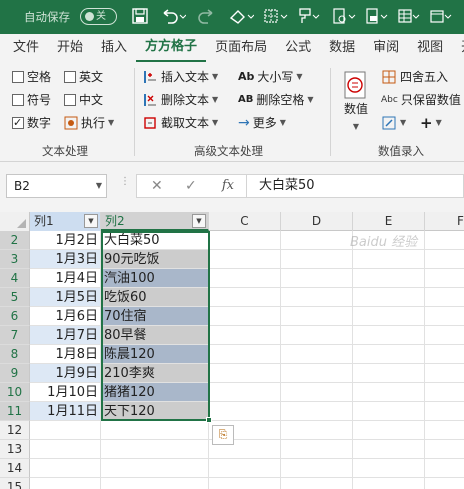 Image resolution: width=464 pixels, height=489 pixels. Describe the element at coordinates (15, 278) in the screenshot. I see `row-header: 4` at that location.